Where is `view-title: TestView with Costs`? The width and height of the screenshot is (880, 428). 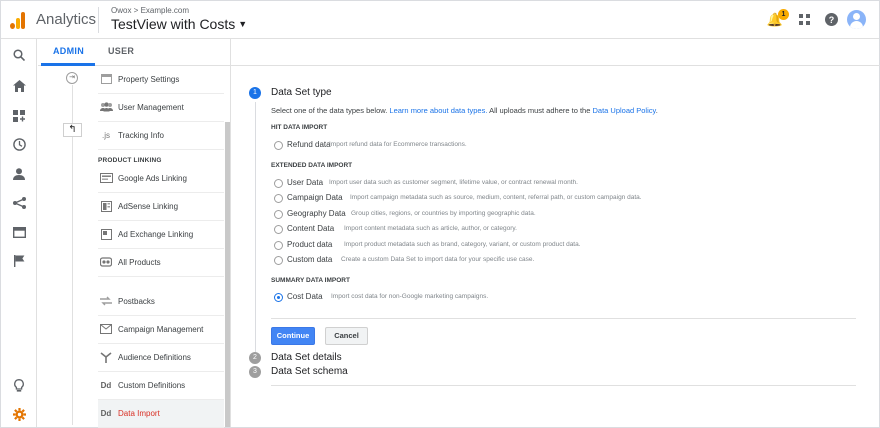 view-title: TestView with Costs is located at coordinates (173, 24).